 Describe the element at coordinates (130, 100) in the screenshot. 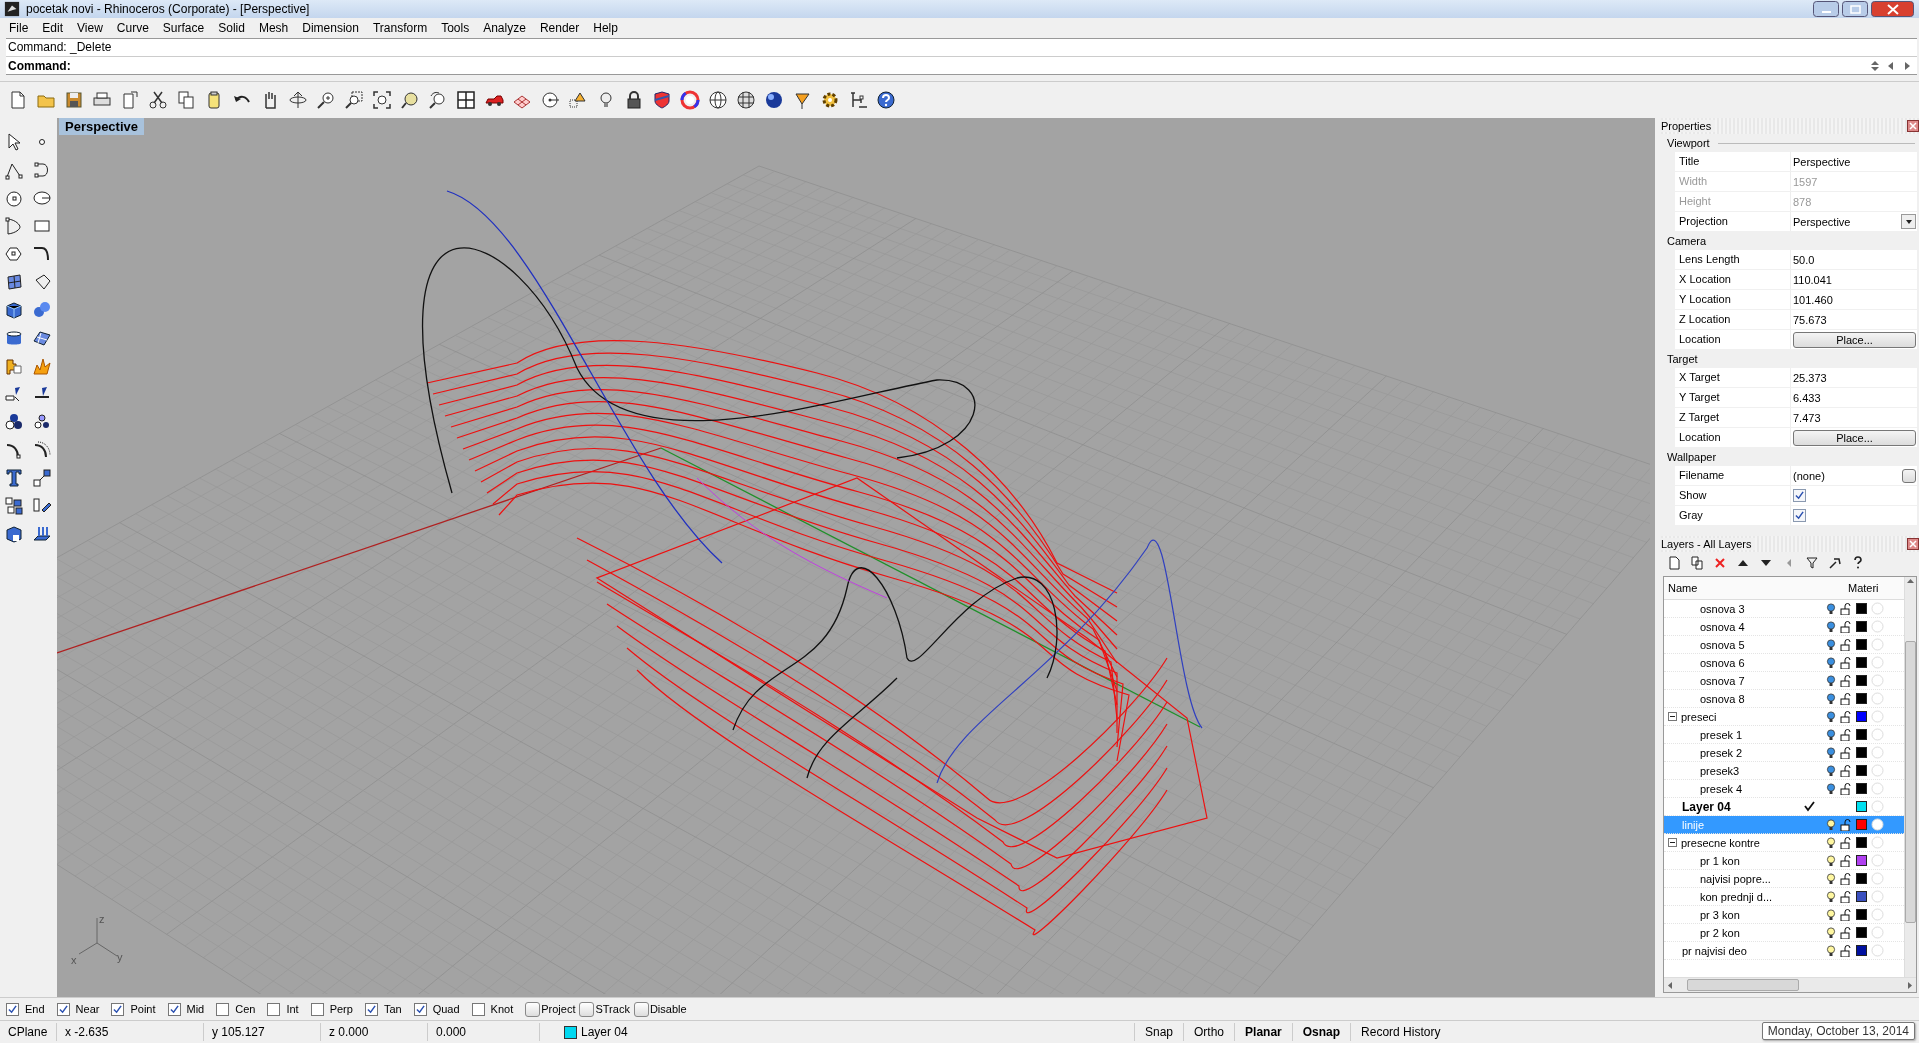

I see `page-arrow-icon` at that location.